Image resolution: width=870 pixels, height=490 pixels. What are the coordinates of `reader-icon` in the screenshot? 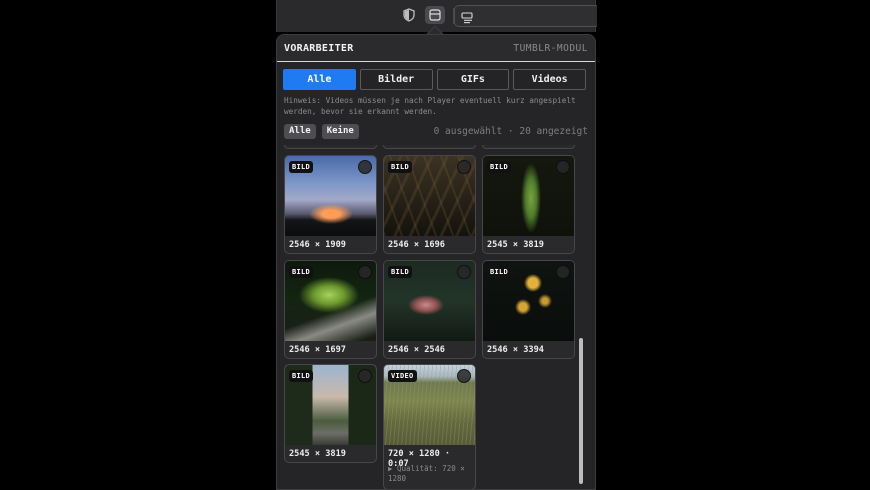 It's located at (467, 18).